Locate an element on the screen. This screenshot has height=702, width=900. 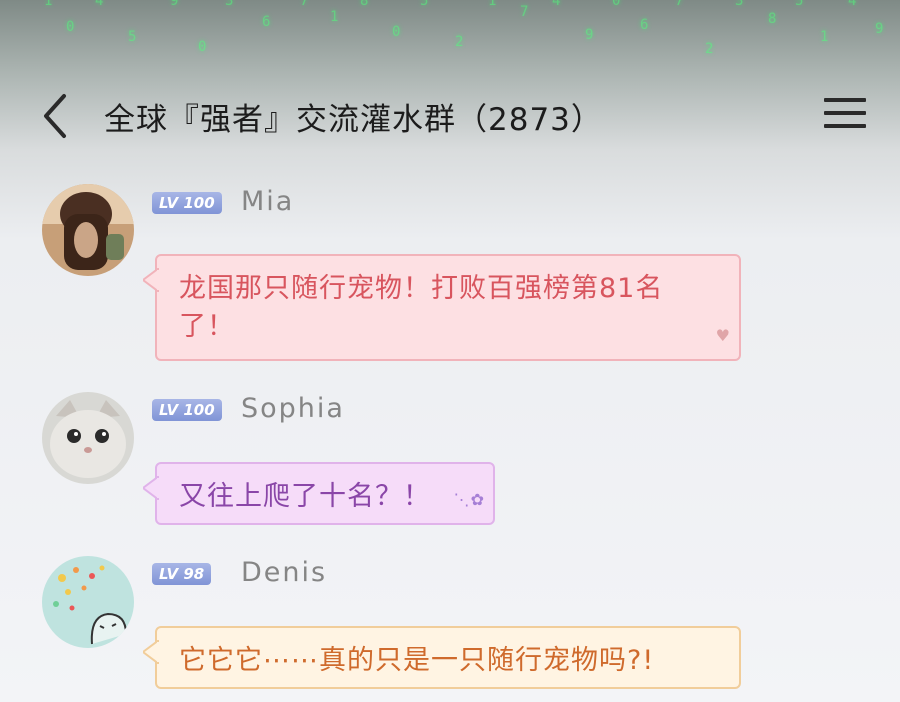
message-text: 又往上爬了十名？！ is located at coordinates (305, 496).